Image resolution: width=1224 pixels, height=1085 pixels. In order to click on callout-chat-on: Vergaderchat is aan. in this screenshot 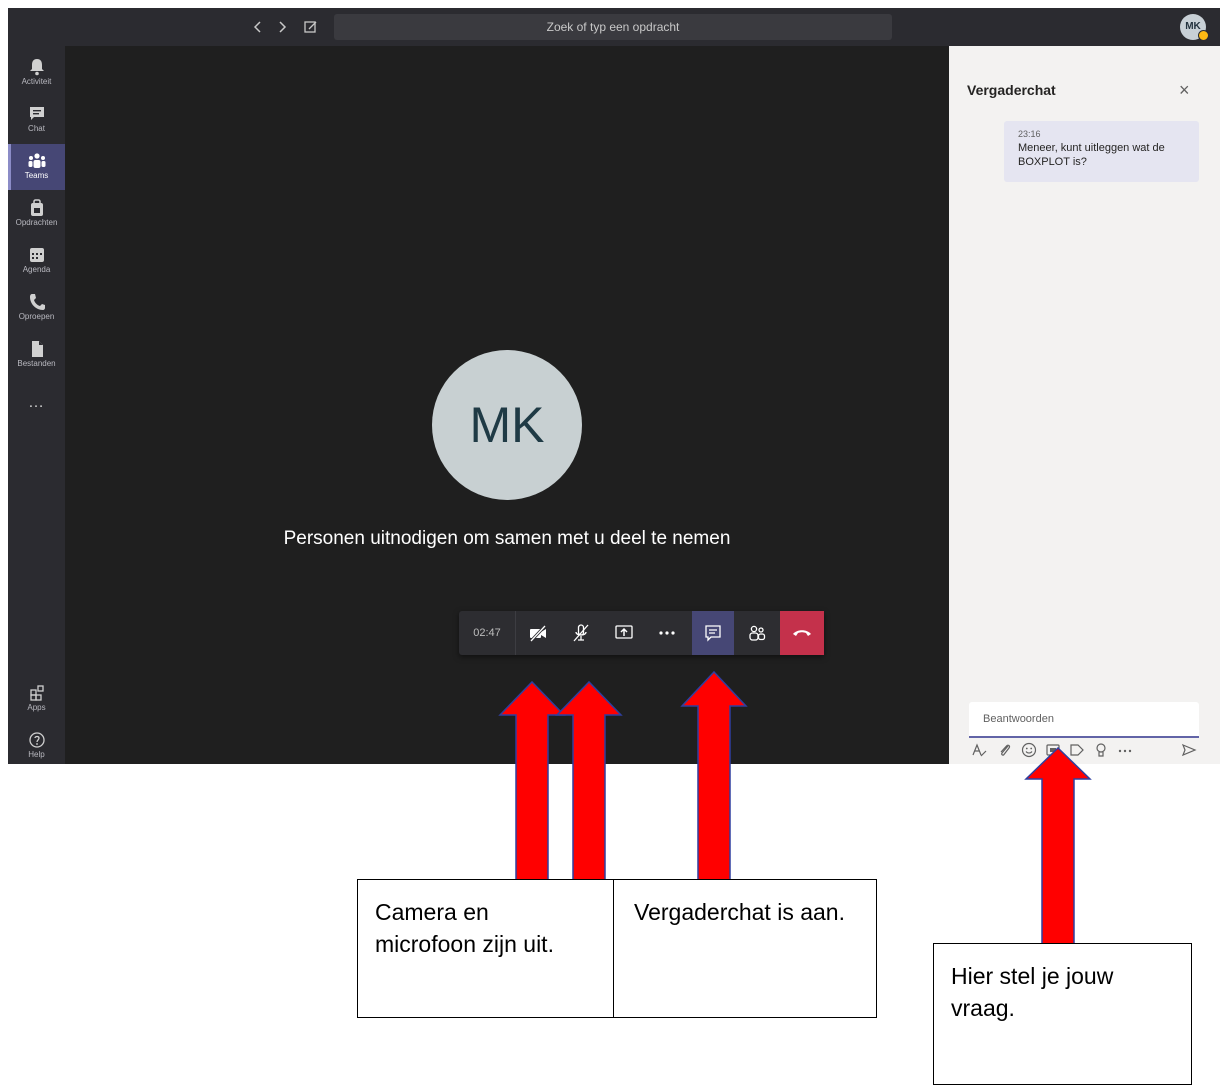, I will do `click(745, 948)`.